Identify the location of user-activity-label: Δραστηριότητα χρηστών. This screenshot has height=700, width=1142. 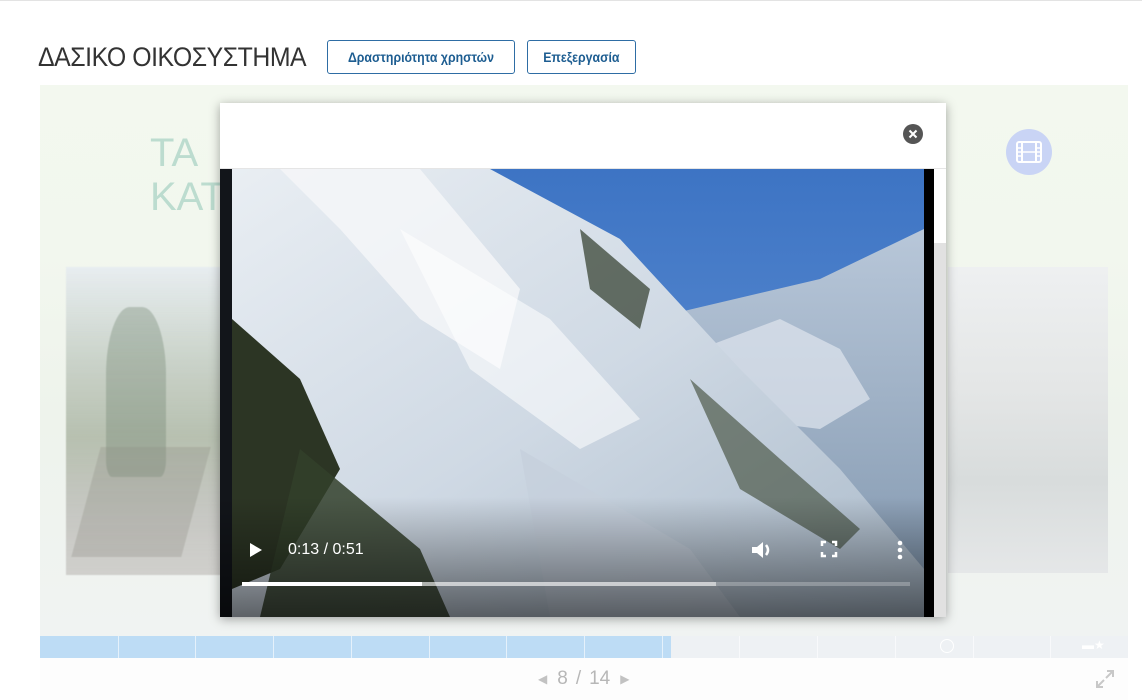
(421, 57).